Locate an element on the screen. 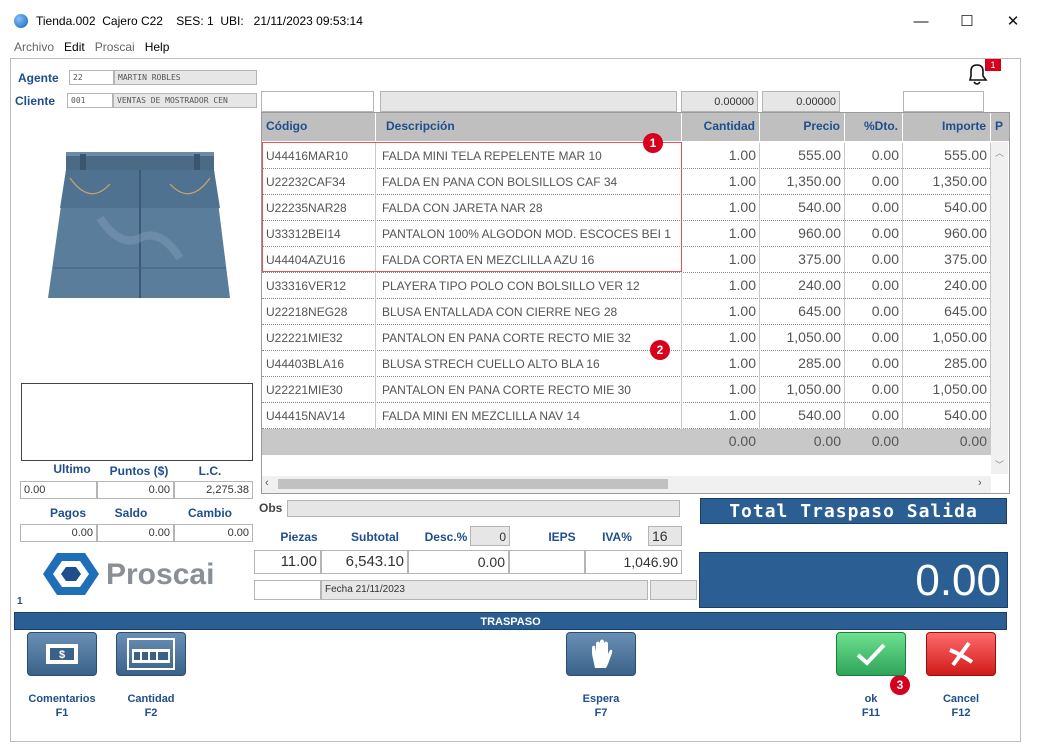 The height and width of the screenshot is (756, 1041). step-badge-2: 2 is located at coordinates (660, 350).